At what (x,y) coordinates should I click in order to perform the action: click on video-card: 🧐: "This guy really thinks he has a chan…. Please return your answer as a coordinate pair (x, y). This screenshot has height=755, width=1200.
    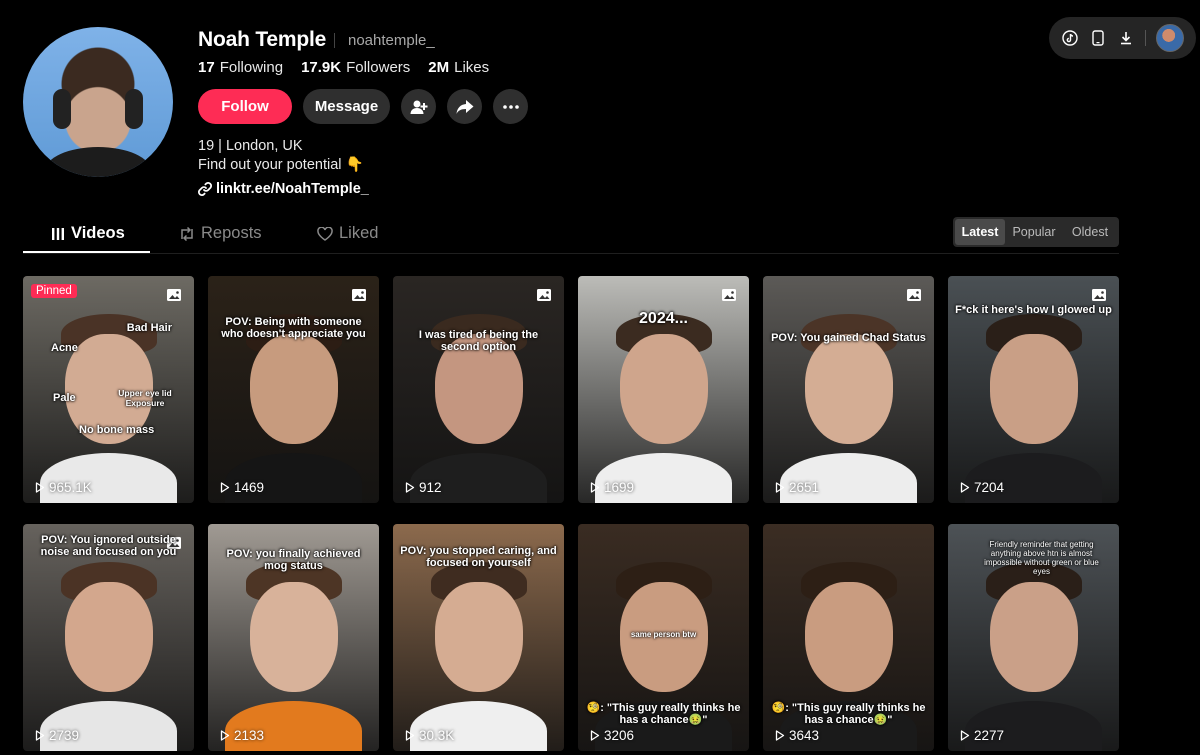
    Looking at the image, I should click on (848, 637).